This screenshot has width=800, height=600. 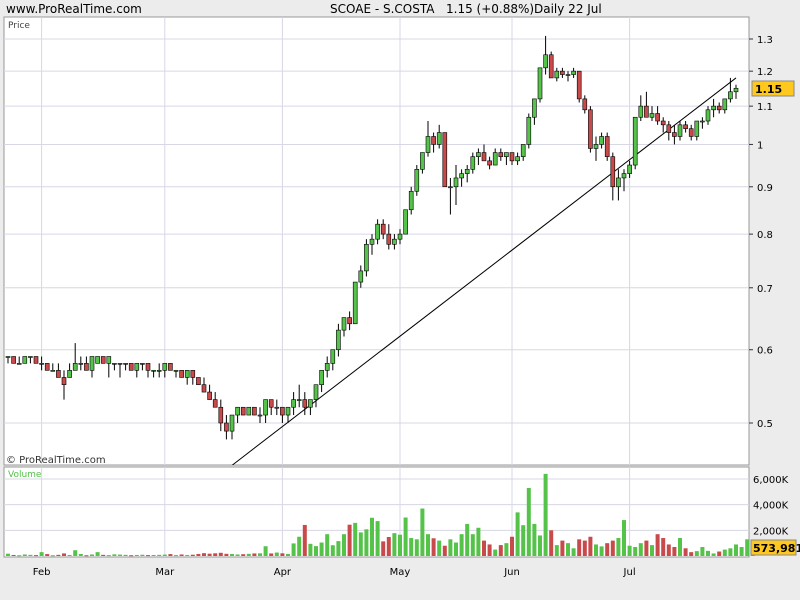 I want to click on month-label: Feb, so click(x=42, y=572).